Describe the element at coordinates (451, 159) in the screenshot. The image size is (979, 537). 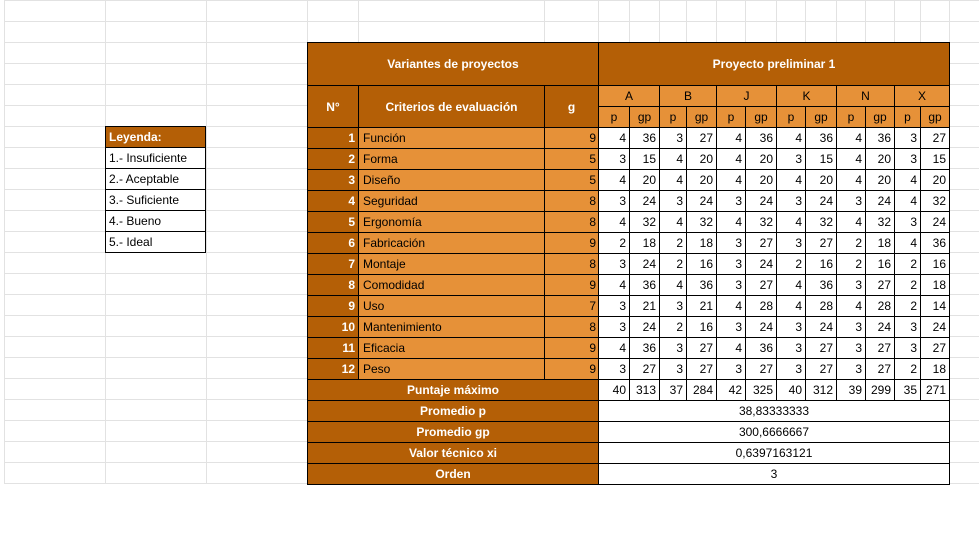
I see `criterion-name: Forma` at that location.